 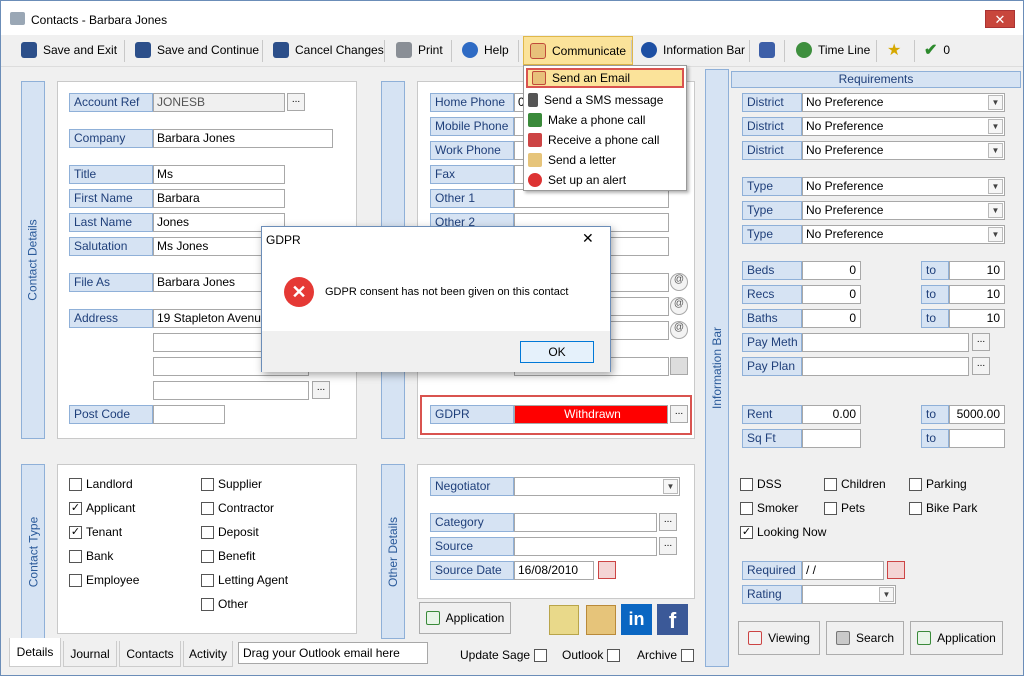 What do you see at coordinates (604, 160) in the screenshot?
I see `menu-item-send-letter: Send a letter` at bounding box center [604, 160].